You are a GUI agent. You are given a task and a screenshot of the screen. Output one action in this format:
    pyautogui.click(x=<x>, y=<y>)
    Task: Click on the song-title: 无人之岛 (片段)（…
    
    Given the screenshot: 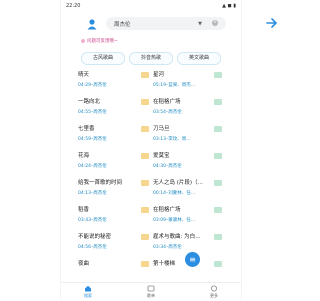 What is the action you would take?
    pyautogui.click(x=178, y=183)
    